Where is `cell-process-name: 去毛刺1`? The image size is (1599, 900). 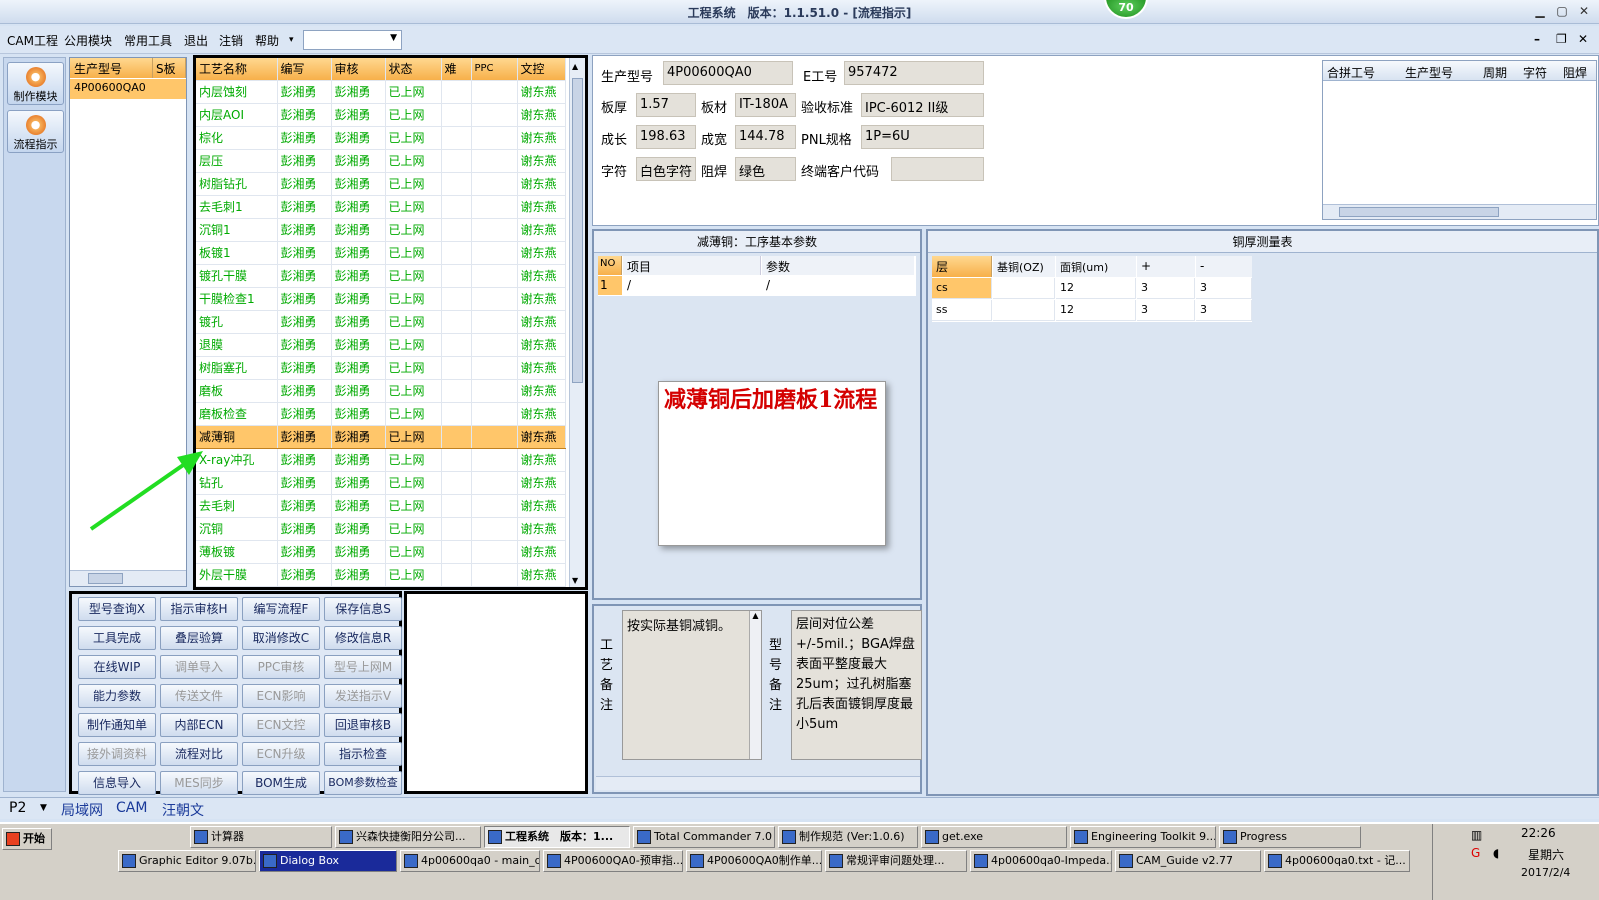 cell-process-name: 去毛刺1 is located at coordinates (237, 207).